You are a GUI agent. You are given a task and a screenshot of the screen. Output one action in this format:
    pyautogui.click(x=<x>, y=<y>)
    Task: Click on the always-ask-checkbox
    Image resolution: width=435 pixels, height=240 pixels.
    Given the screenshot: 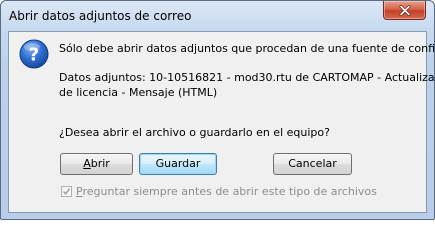 What is the action you would take?
    pyautogui.click(x=66, y=191)
    